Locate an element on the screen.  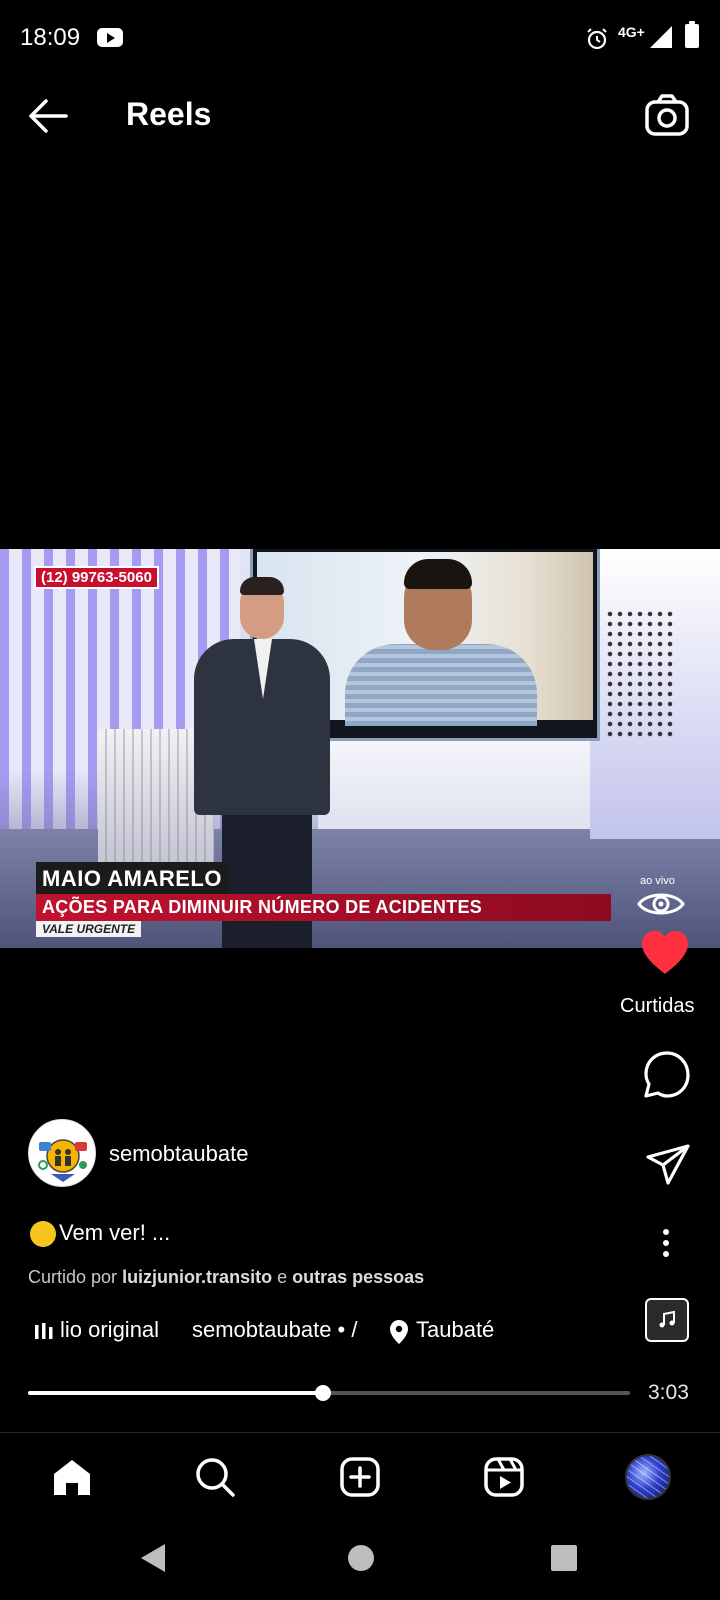
heart-icon is located at coordinates (665, 953).